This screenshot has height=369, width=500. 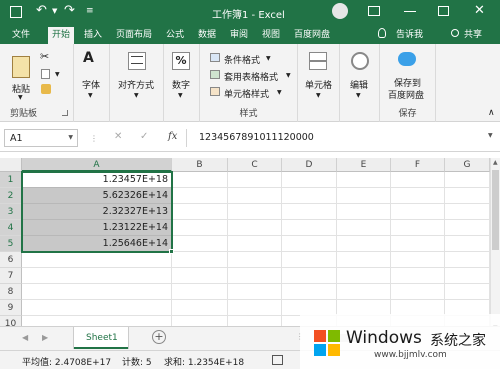 What do you see at coordinates (255, 228) in the screenshot?
I see `cell-c4` at bounding box center [255, 228].